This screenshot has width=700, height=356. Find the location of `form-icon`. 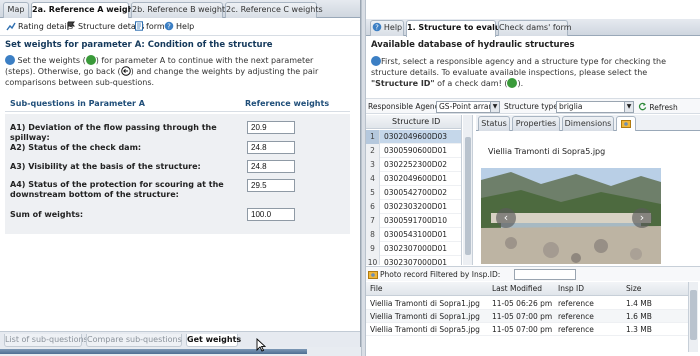

form-icon is located at coordinates (139, 26).